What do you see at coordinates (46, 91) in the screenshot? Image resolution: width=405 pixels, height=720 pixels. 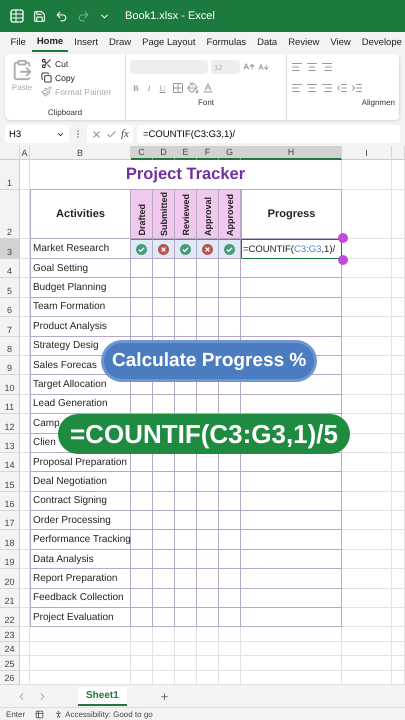 I see `paintbrush-icon` at bounding box center [46, 91].